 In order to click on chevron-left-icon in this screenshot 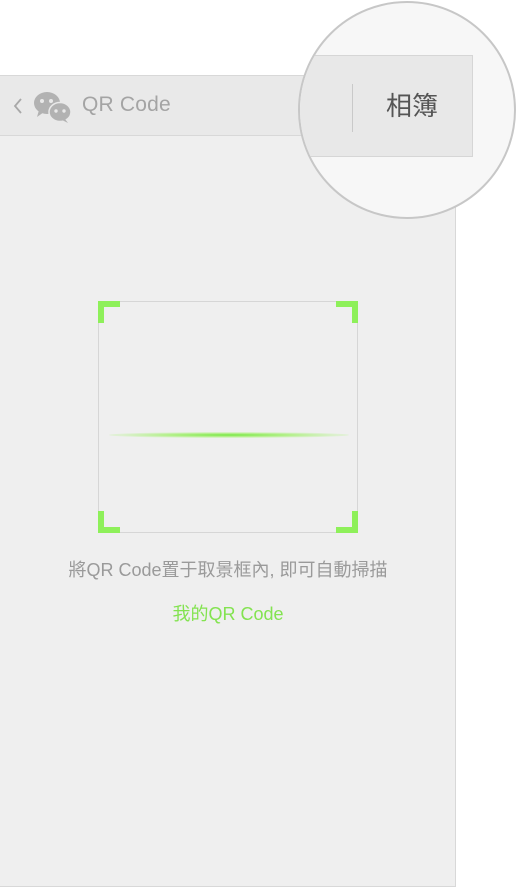, I will do `click(18, 106)`.